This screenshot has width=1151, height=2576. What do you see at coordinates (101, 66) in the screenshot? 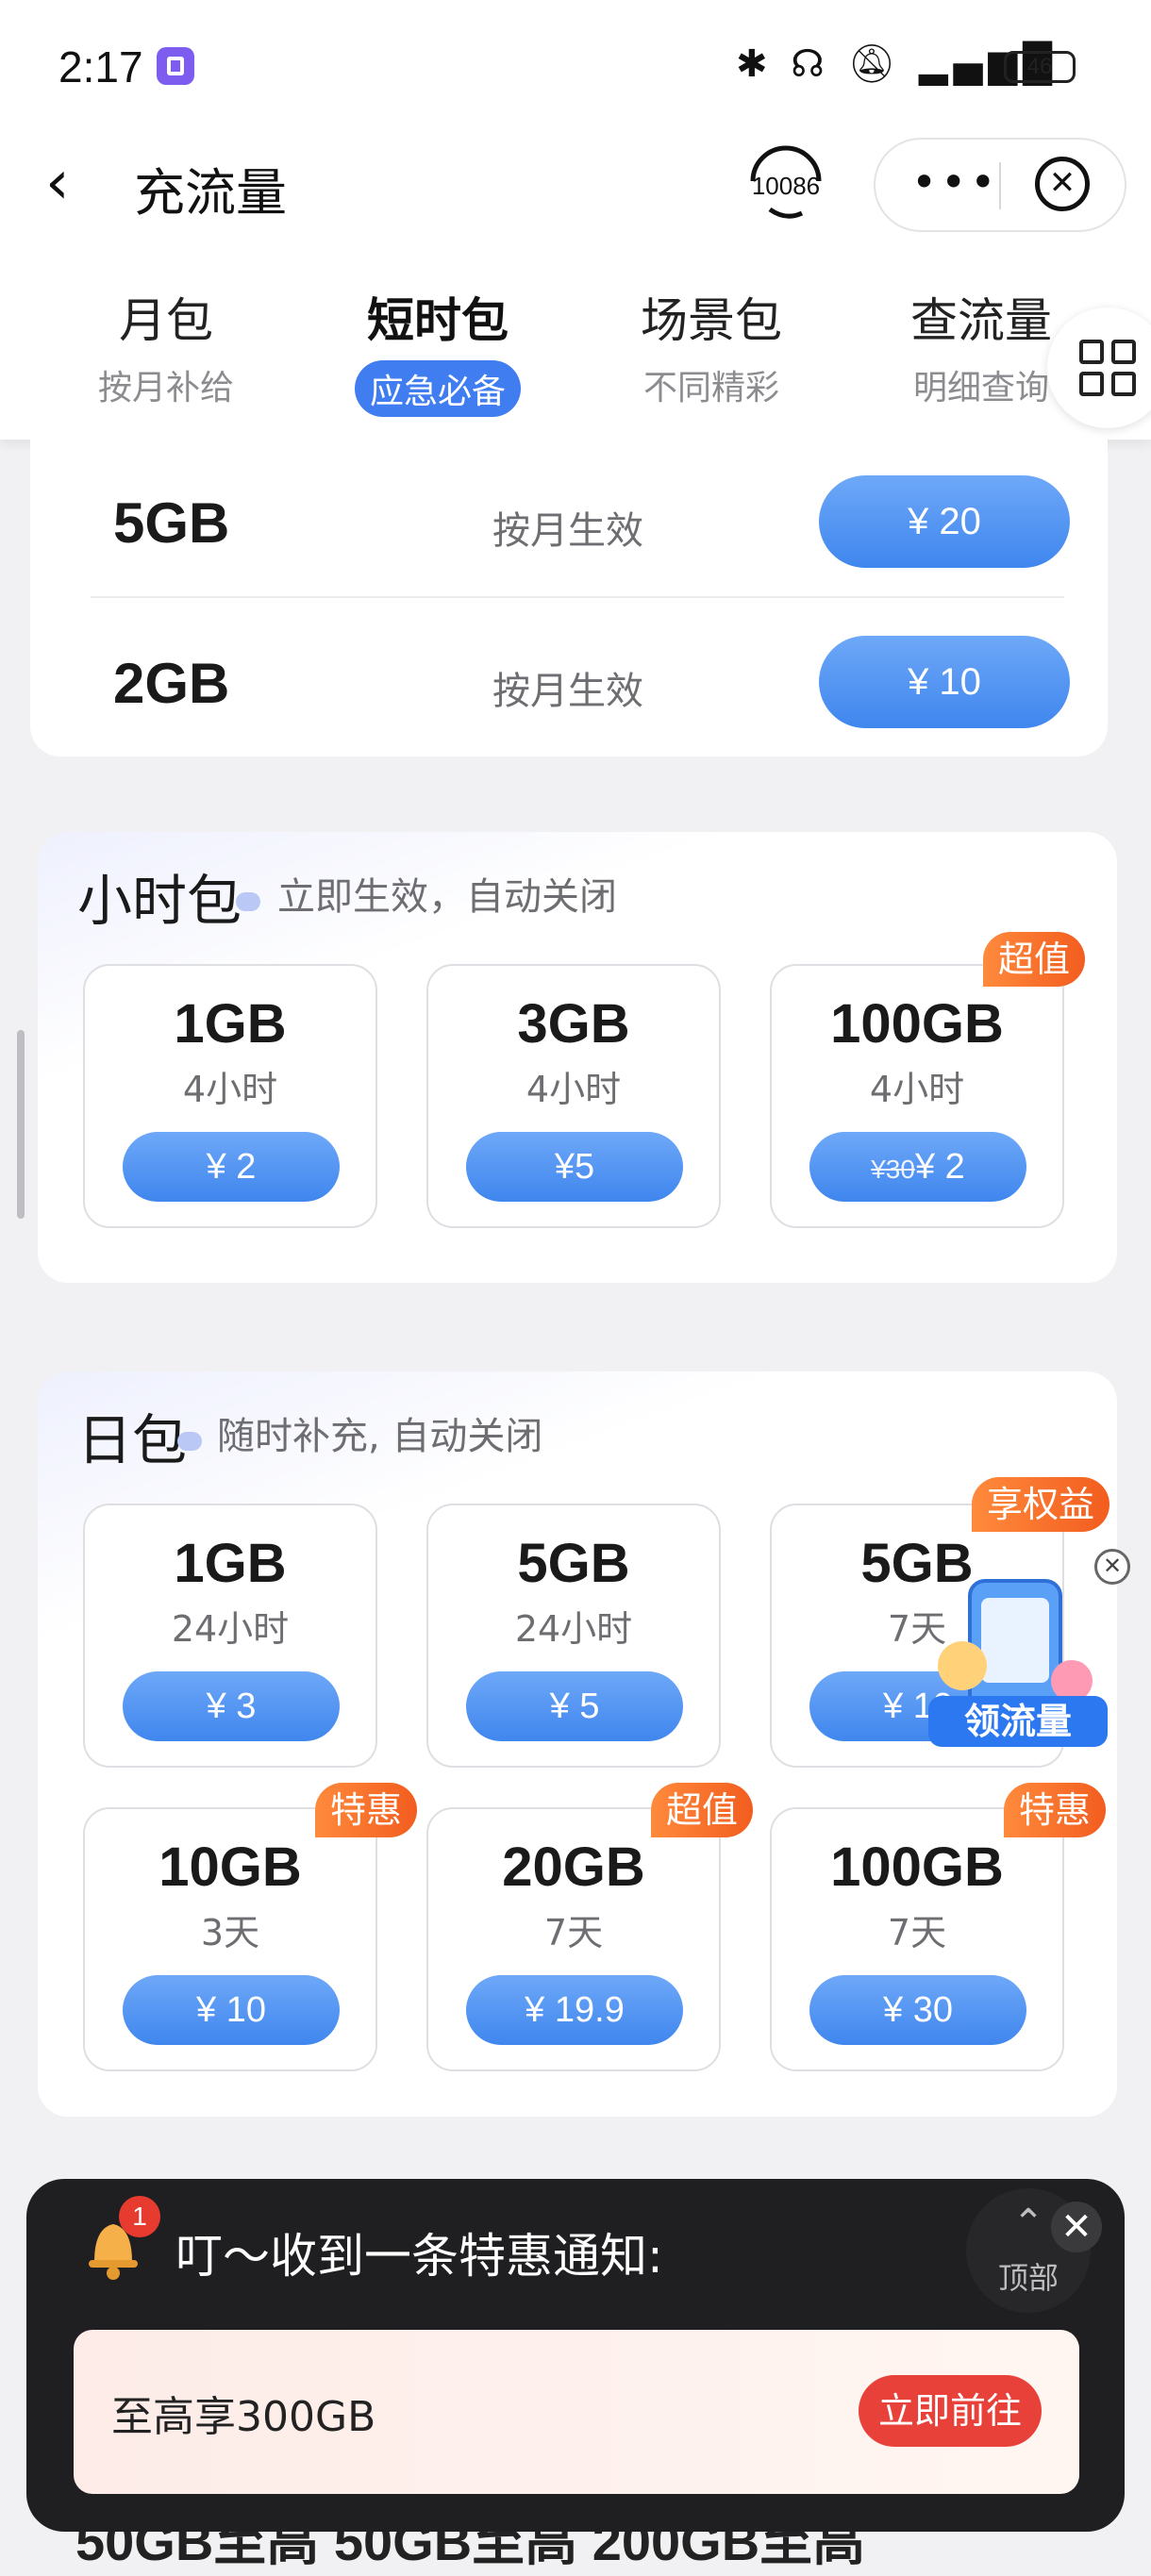
I see `status-time: 2:17` at bounding box center [101, 66].